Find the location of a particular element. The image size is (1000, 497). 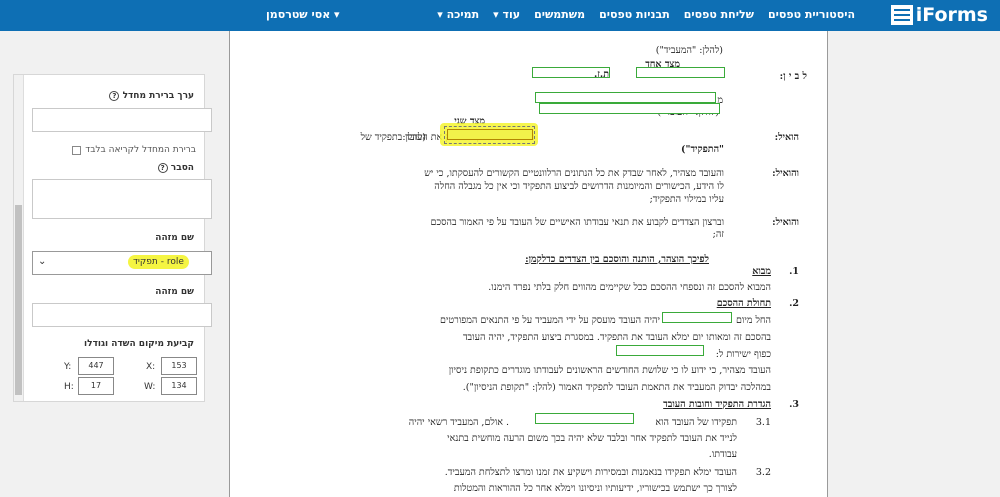

doc-heading: מבוא is located at coordinates (761, 271).